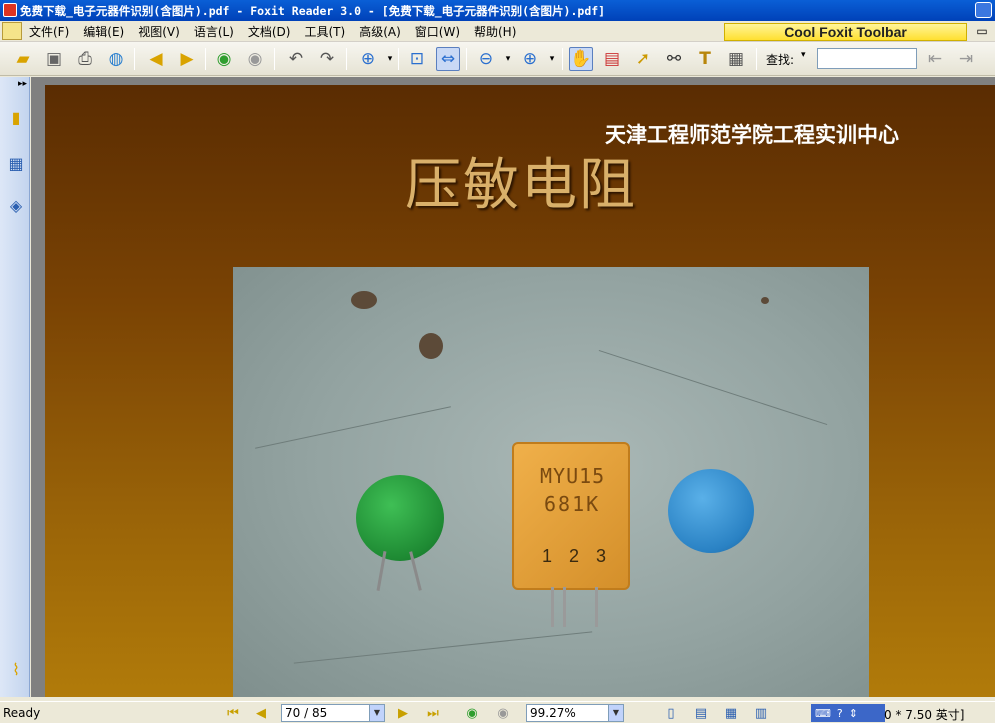 Image resolution: width=995 pixels, height=723 pixels. What do you see at coordinates (643, 59) in the screenshot?
I see `select-arrow-icon: ➚` at bounding box center [643, 59].